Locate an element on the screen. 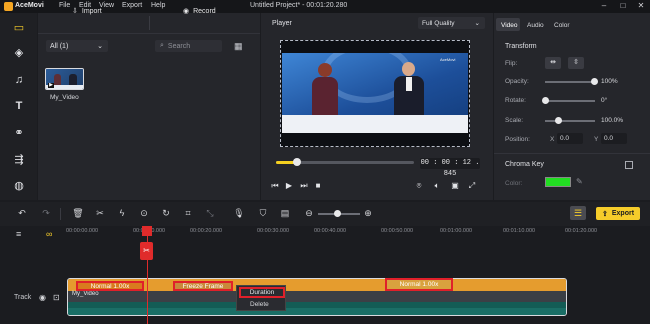 This screenshot has height=324, width=650. track-label: Track is located at coordinates (22, 297).